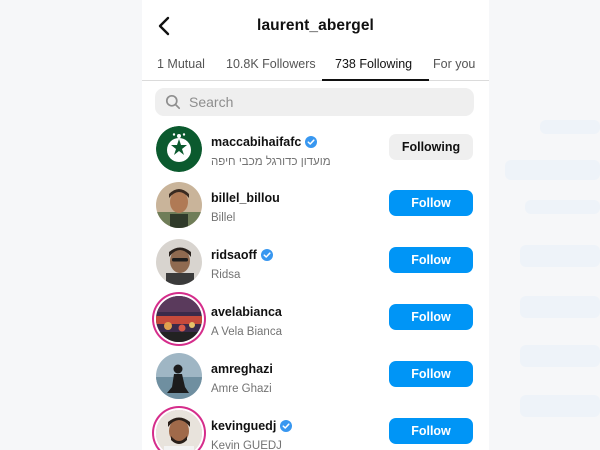  What do you see at coordinates (373, 64) in the screenshot?
I see `tab-following: 738 Following` at bounding box center [373, 64].